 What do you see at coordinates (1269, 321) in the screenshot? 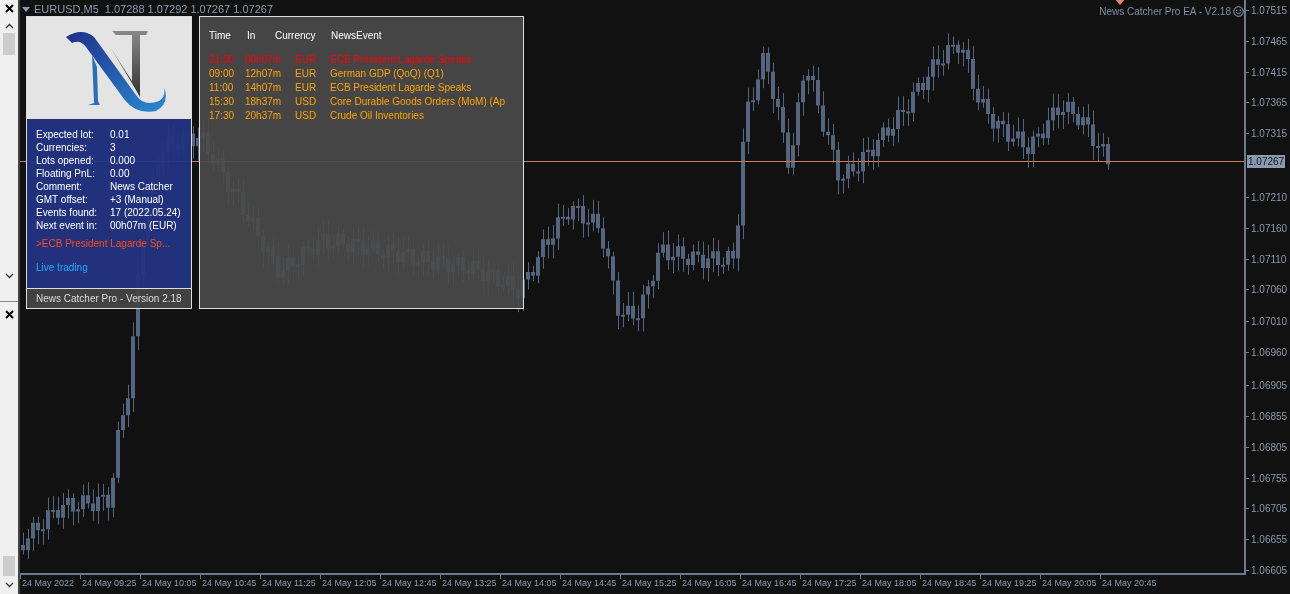
I see `price-label: 1.07010` at bounding box center [1269, 321].